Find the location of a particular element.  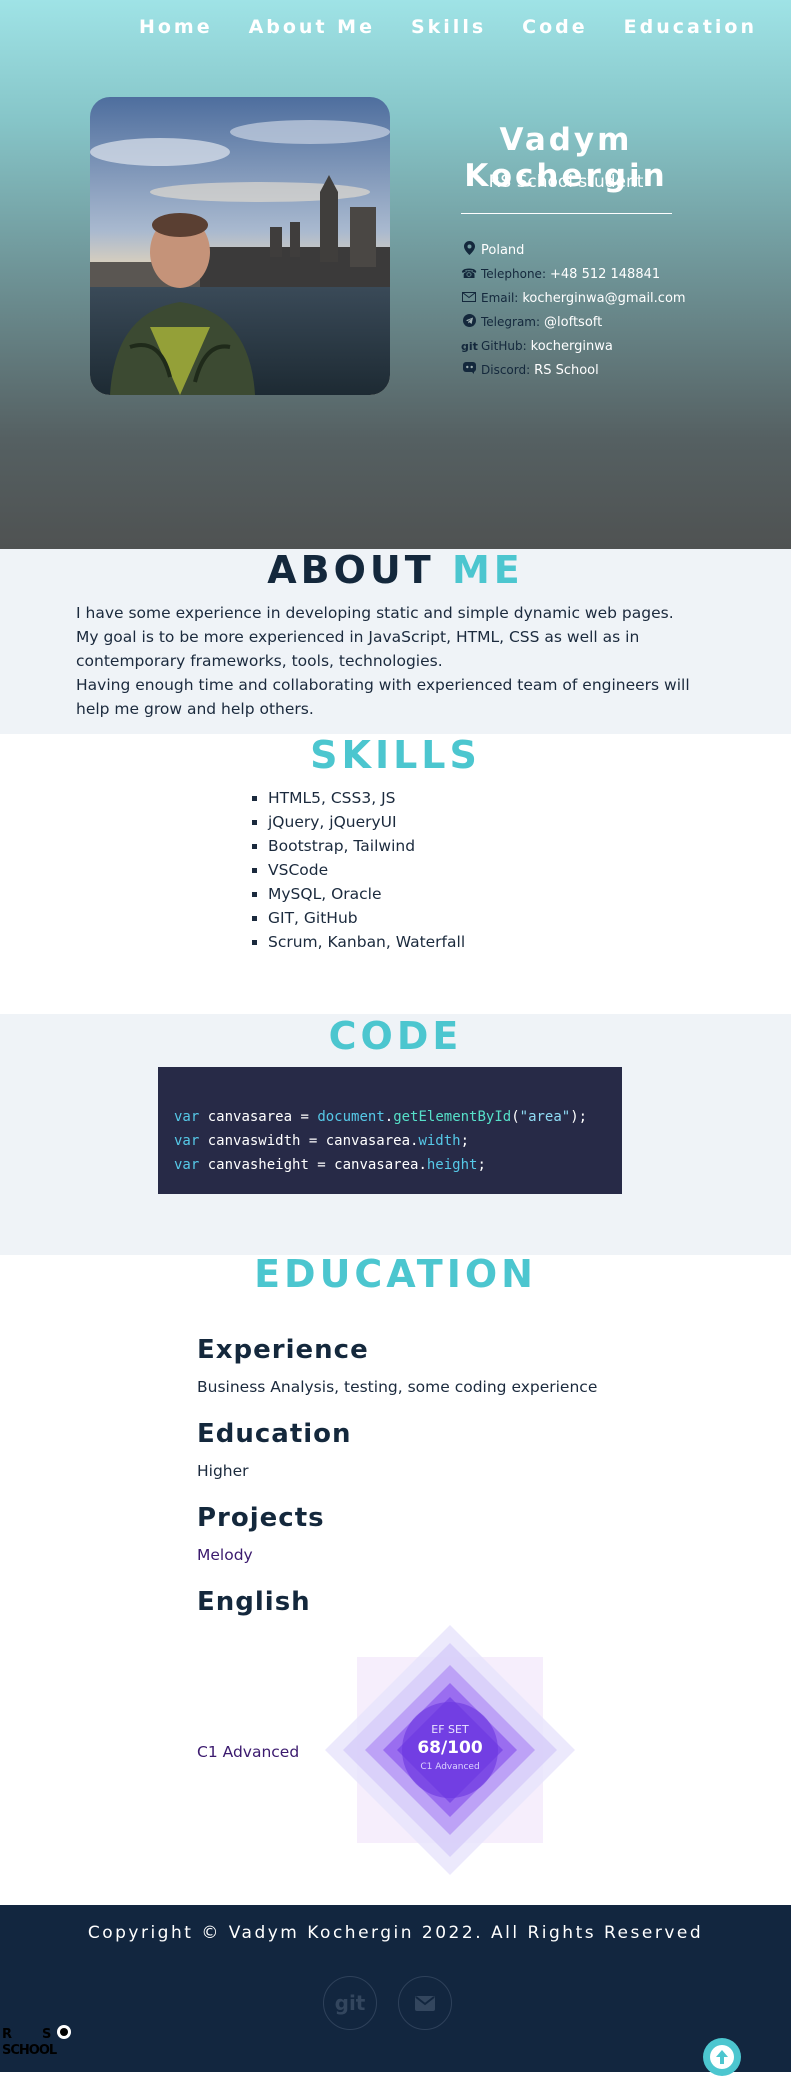

list-item: Scrum, Kanban, Waterfall is located at coordinates (366, 942).